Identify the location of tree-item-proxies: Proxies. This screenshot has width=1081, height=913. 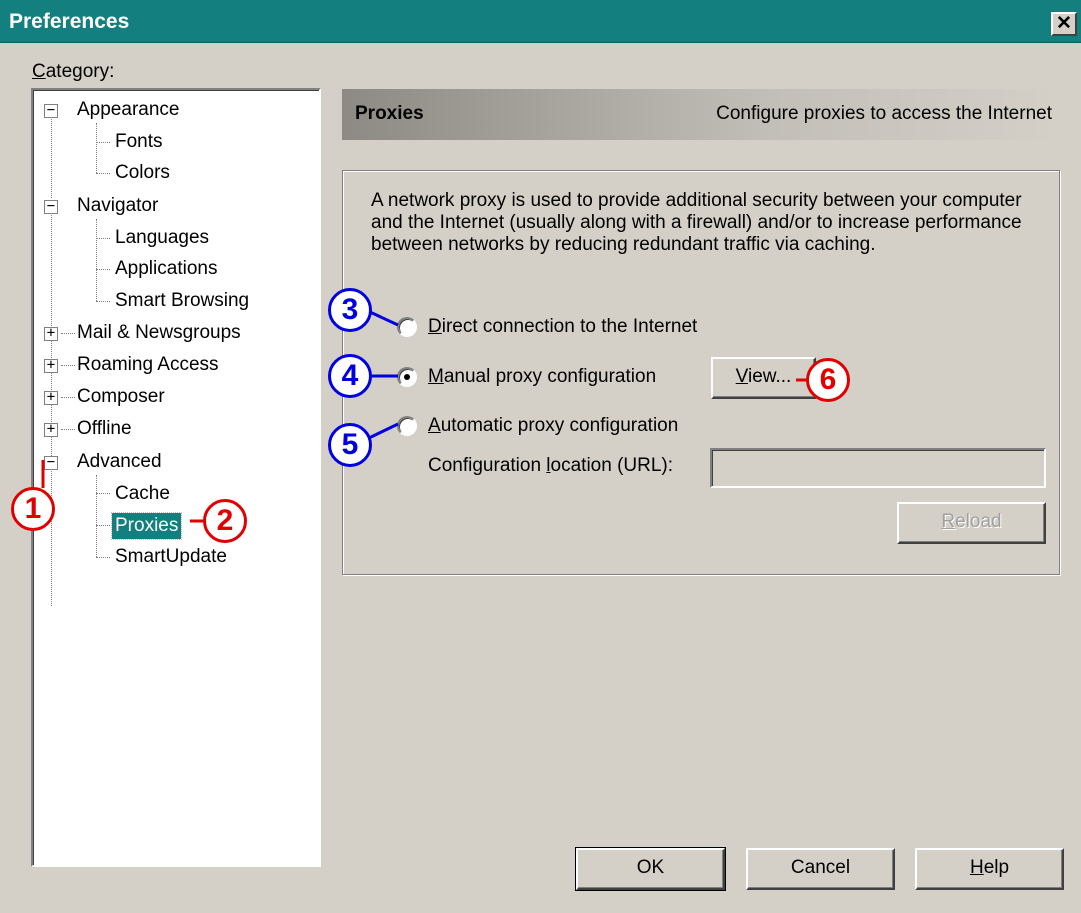
(146, 526).